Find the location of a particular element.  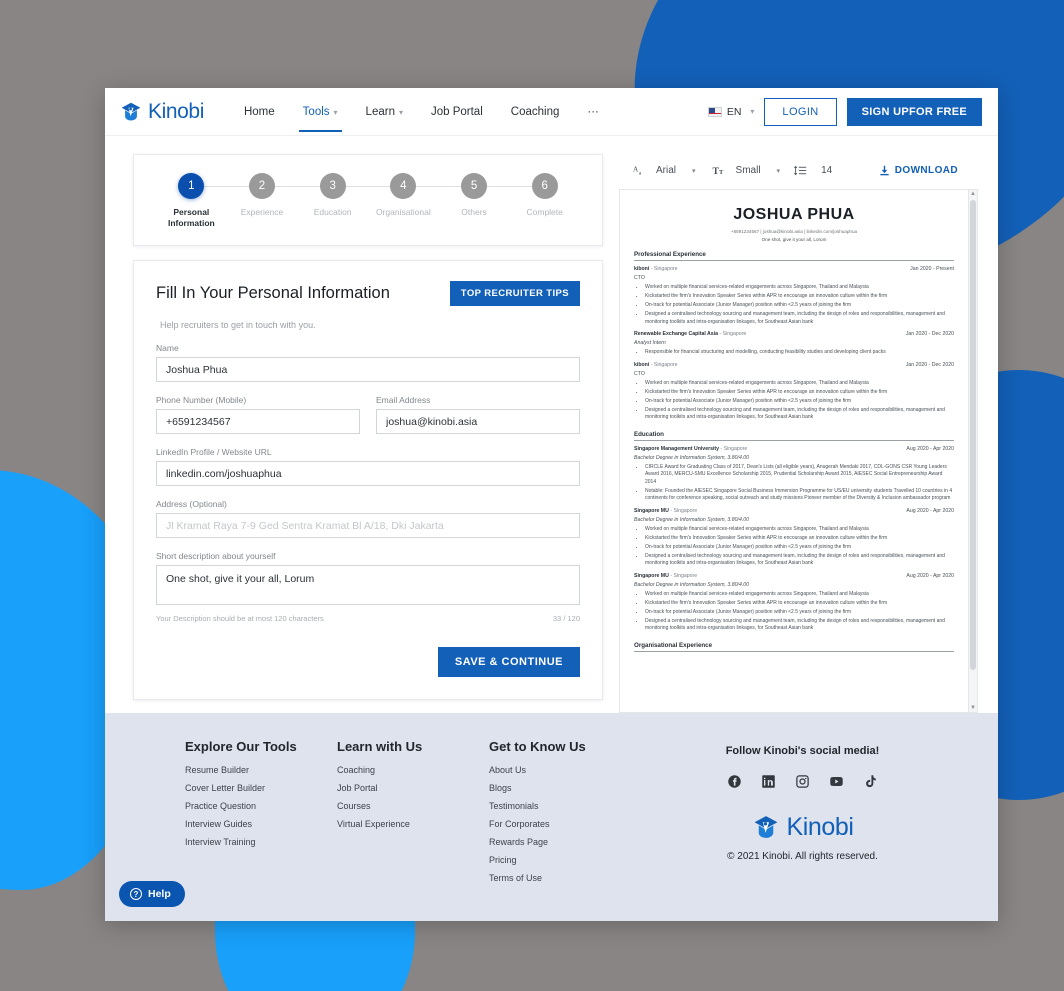

font-family-selector: Arial ▾ is located at coordinates (676, 170).